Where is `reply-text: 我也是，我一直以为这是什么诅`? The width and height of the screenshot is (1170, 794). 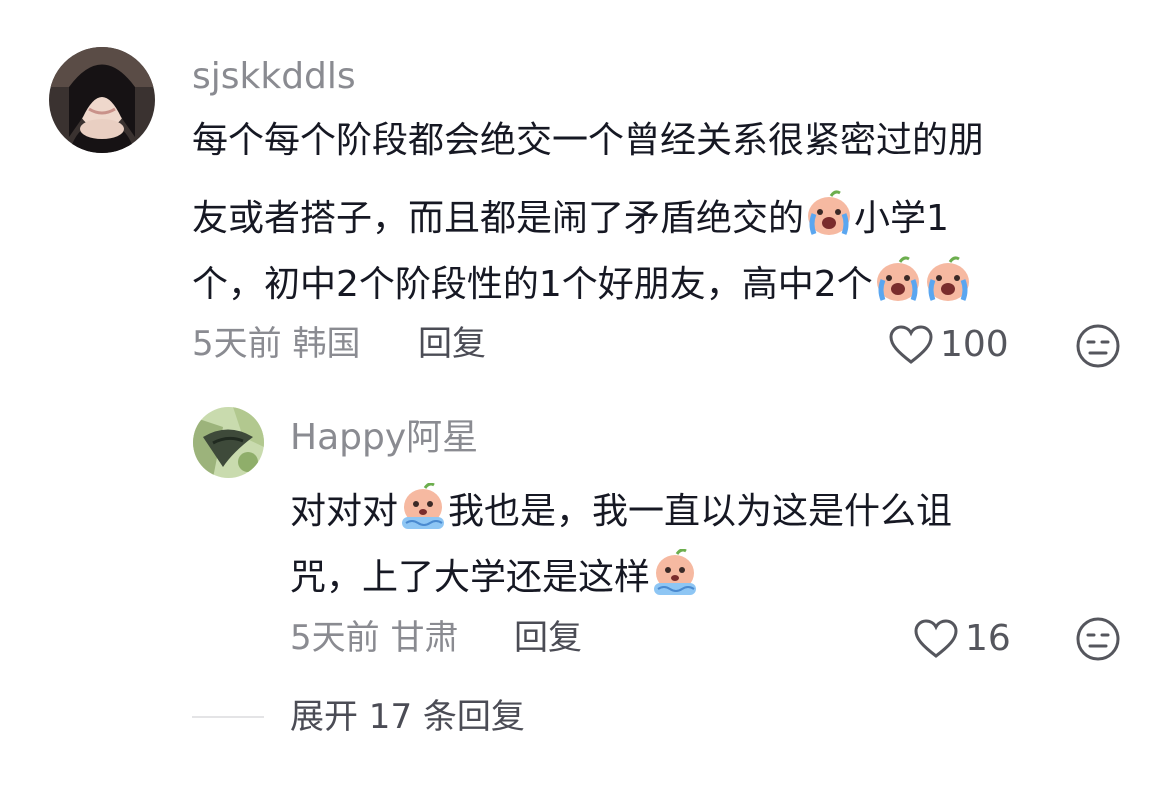 reply-text: 我也是，我一直以为这是什么诅 is located at coordinates (700, 511).